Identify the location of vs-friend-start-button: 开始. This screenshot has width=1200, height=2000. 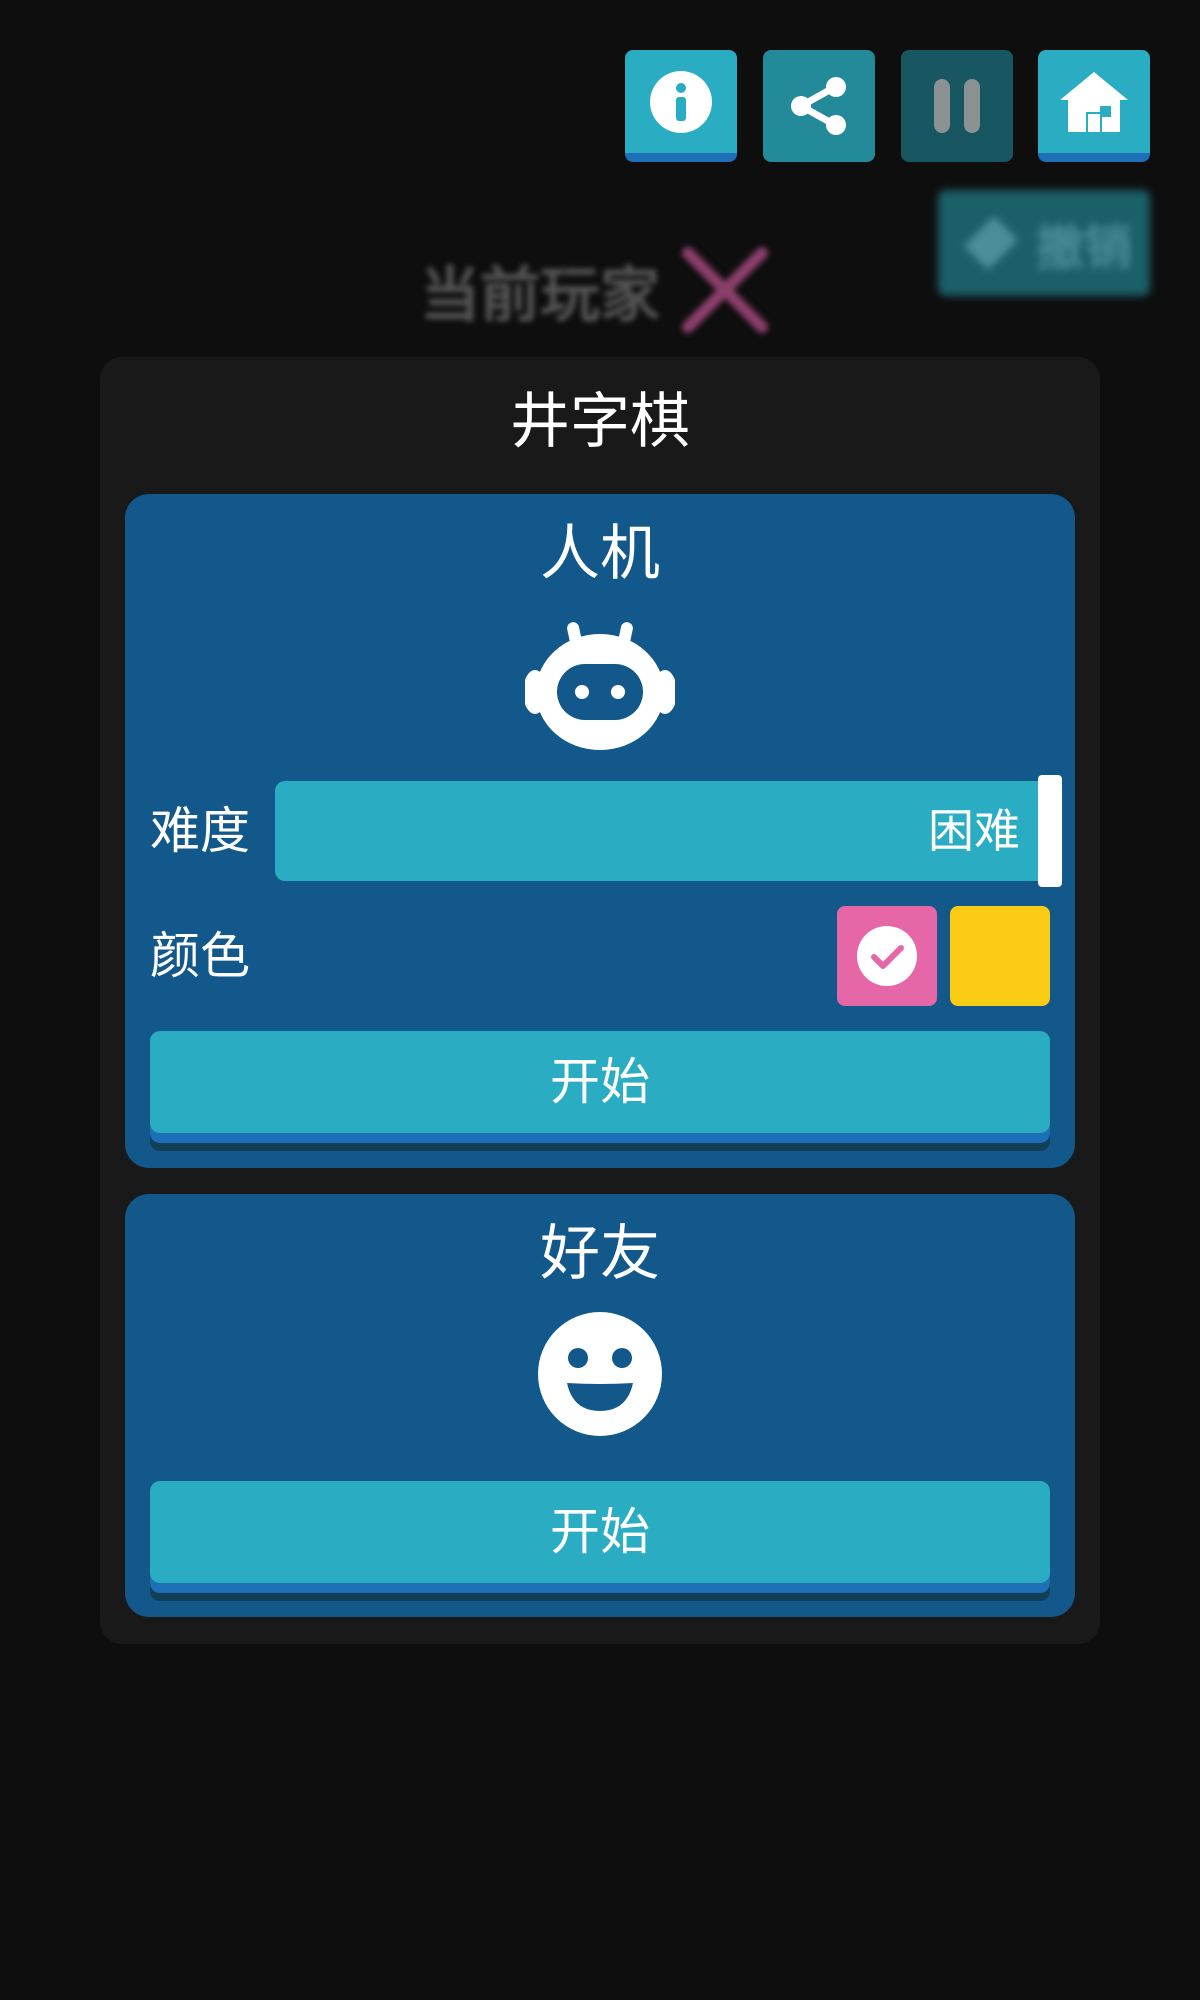
(600, 1532).